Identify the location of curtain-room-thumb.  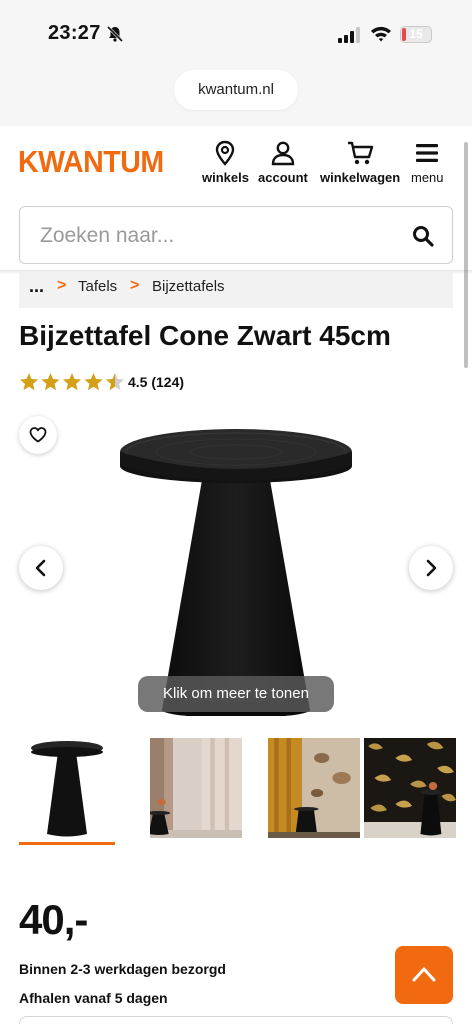
(196, 788).